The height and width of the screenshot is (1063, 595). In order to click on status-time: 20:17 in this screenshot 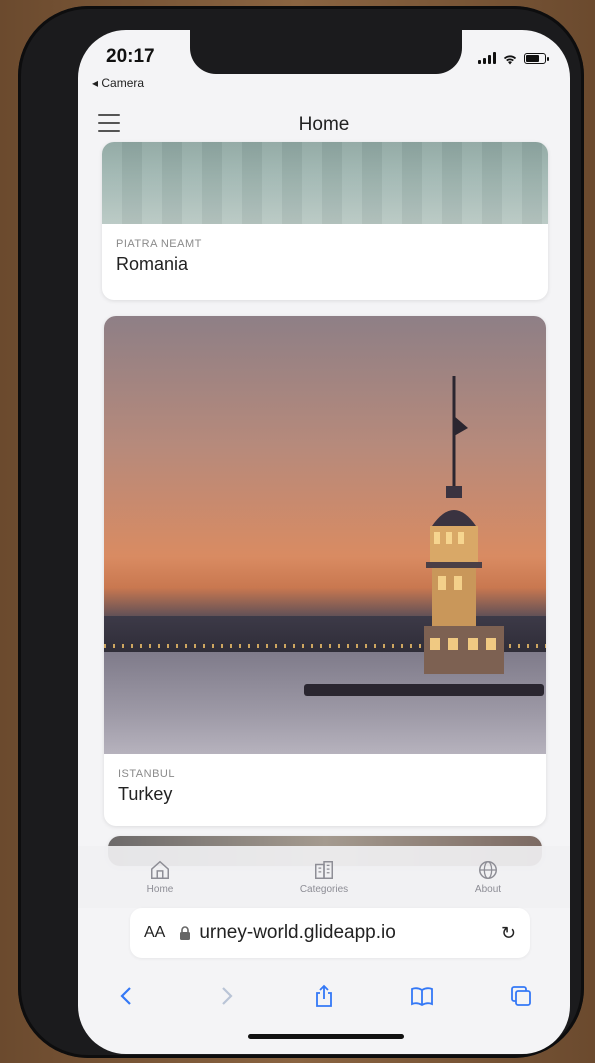, I will do `click(130, 56)`.